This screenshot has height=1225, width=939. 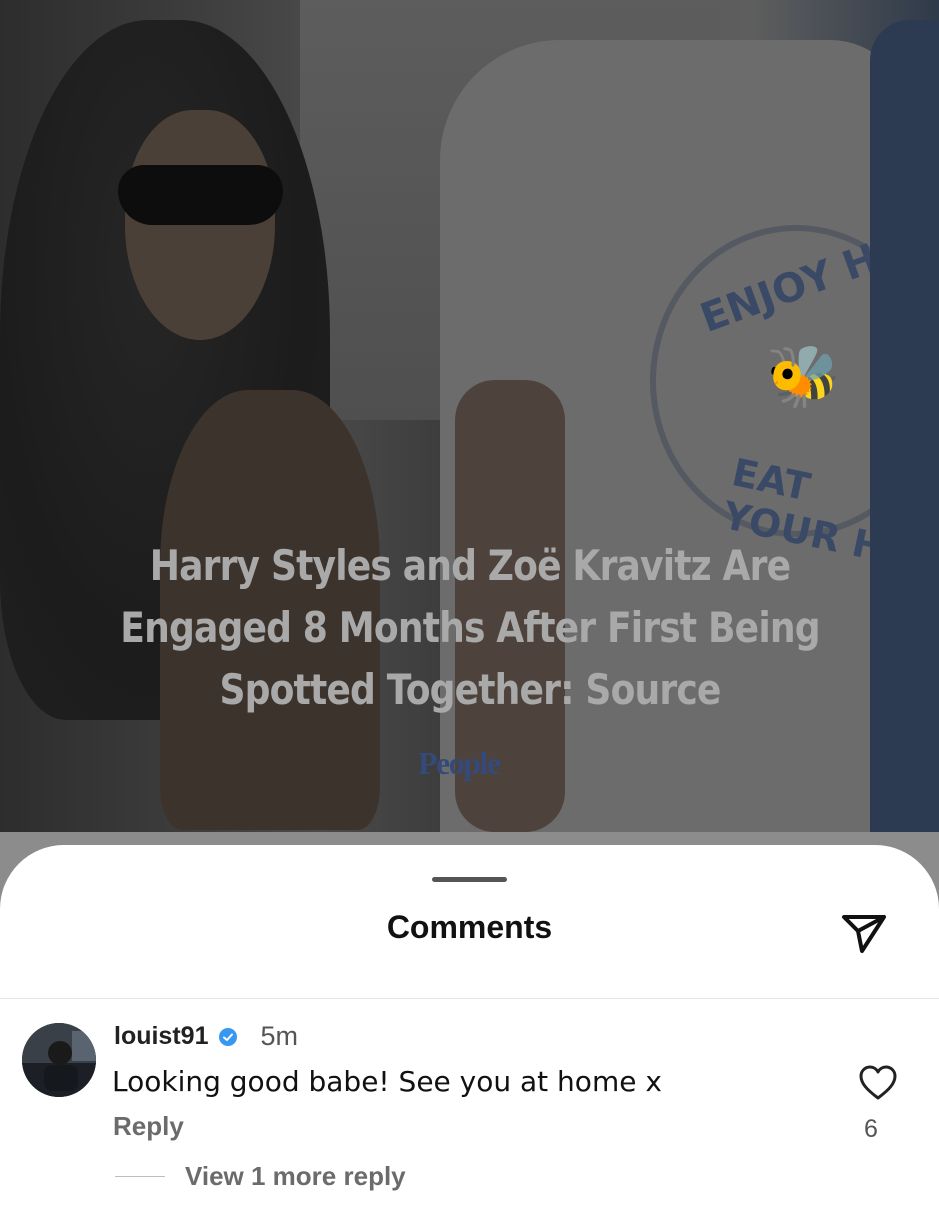 What do you see at coordinates (161, 1036) in the screenshot?
I see `comment-username: louist91` at bounding box center [161, 1036].